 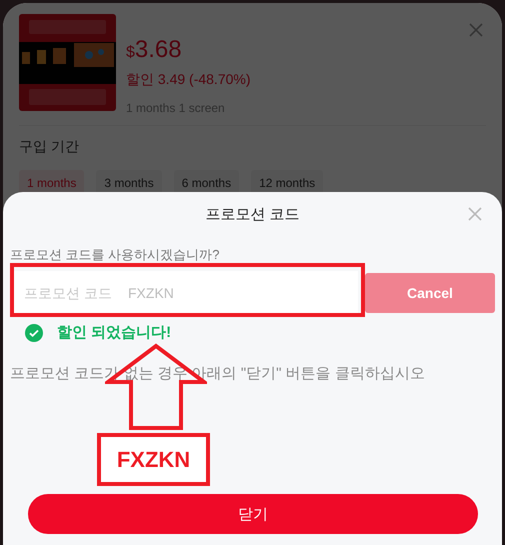 What do you see at coordinates (188, 80) in the screenshot?
I see `discount-text: 할인 3.49 (-48.70%)` at bounding box center [188, 80].